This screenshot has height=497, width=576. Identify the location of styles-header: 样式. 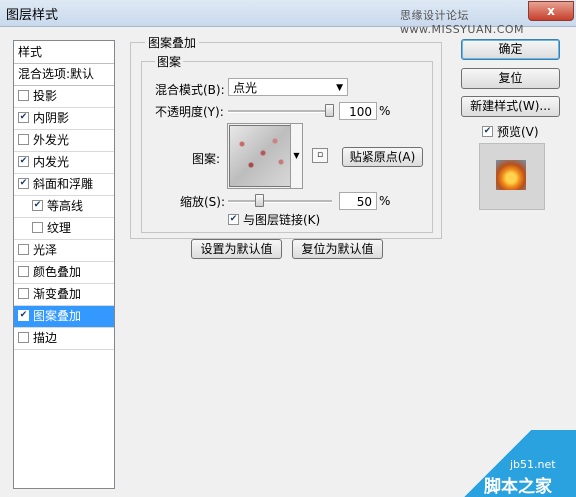
(64, 52).